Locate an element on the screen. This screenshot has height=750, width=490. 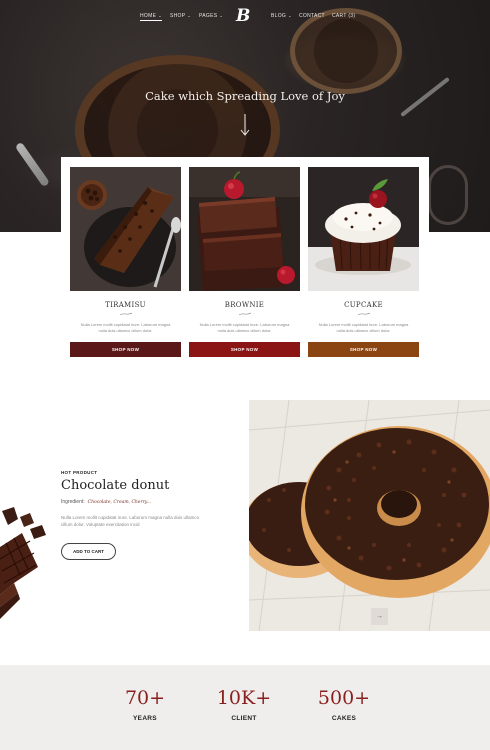
product-image-cupcake is located at coordinates (363, 229).